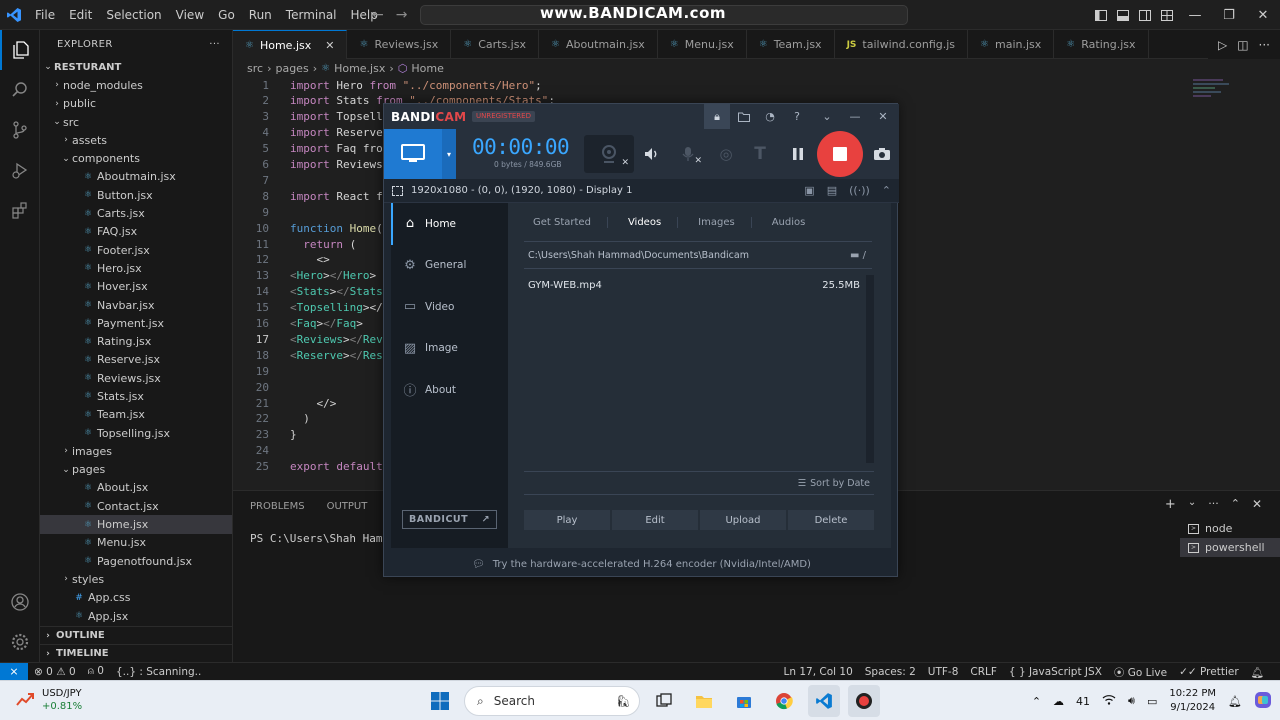 The width and height of the screenshot is (1280, 720). Describe the element at coordinates (359, 68) in the screenshot. I see `breadcrumb-file: Home.jsx` at that location.